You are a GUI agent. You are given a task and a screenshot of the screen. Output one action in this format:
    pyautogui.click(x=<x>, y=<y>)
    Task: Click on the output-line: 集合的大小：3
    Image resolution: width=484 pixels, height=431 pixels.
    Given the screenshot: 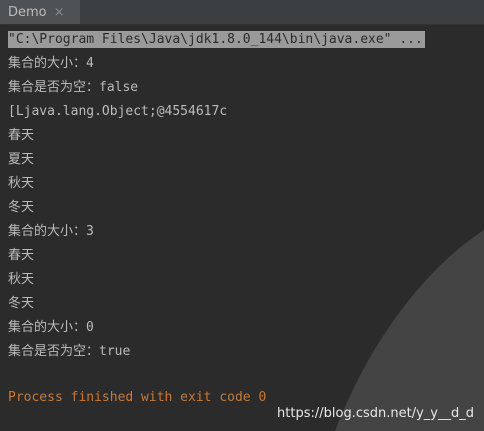 What is the action you would take?
    pyautogui.click(x=51, y=231)
    